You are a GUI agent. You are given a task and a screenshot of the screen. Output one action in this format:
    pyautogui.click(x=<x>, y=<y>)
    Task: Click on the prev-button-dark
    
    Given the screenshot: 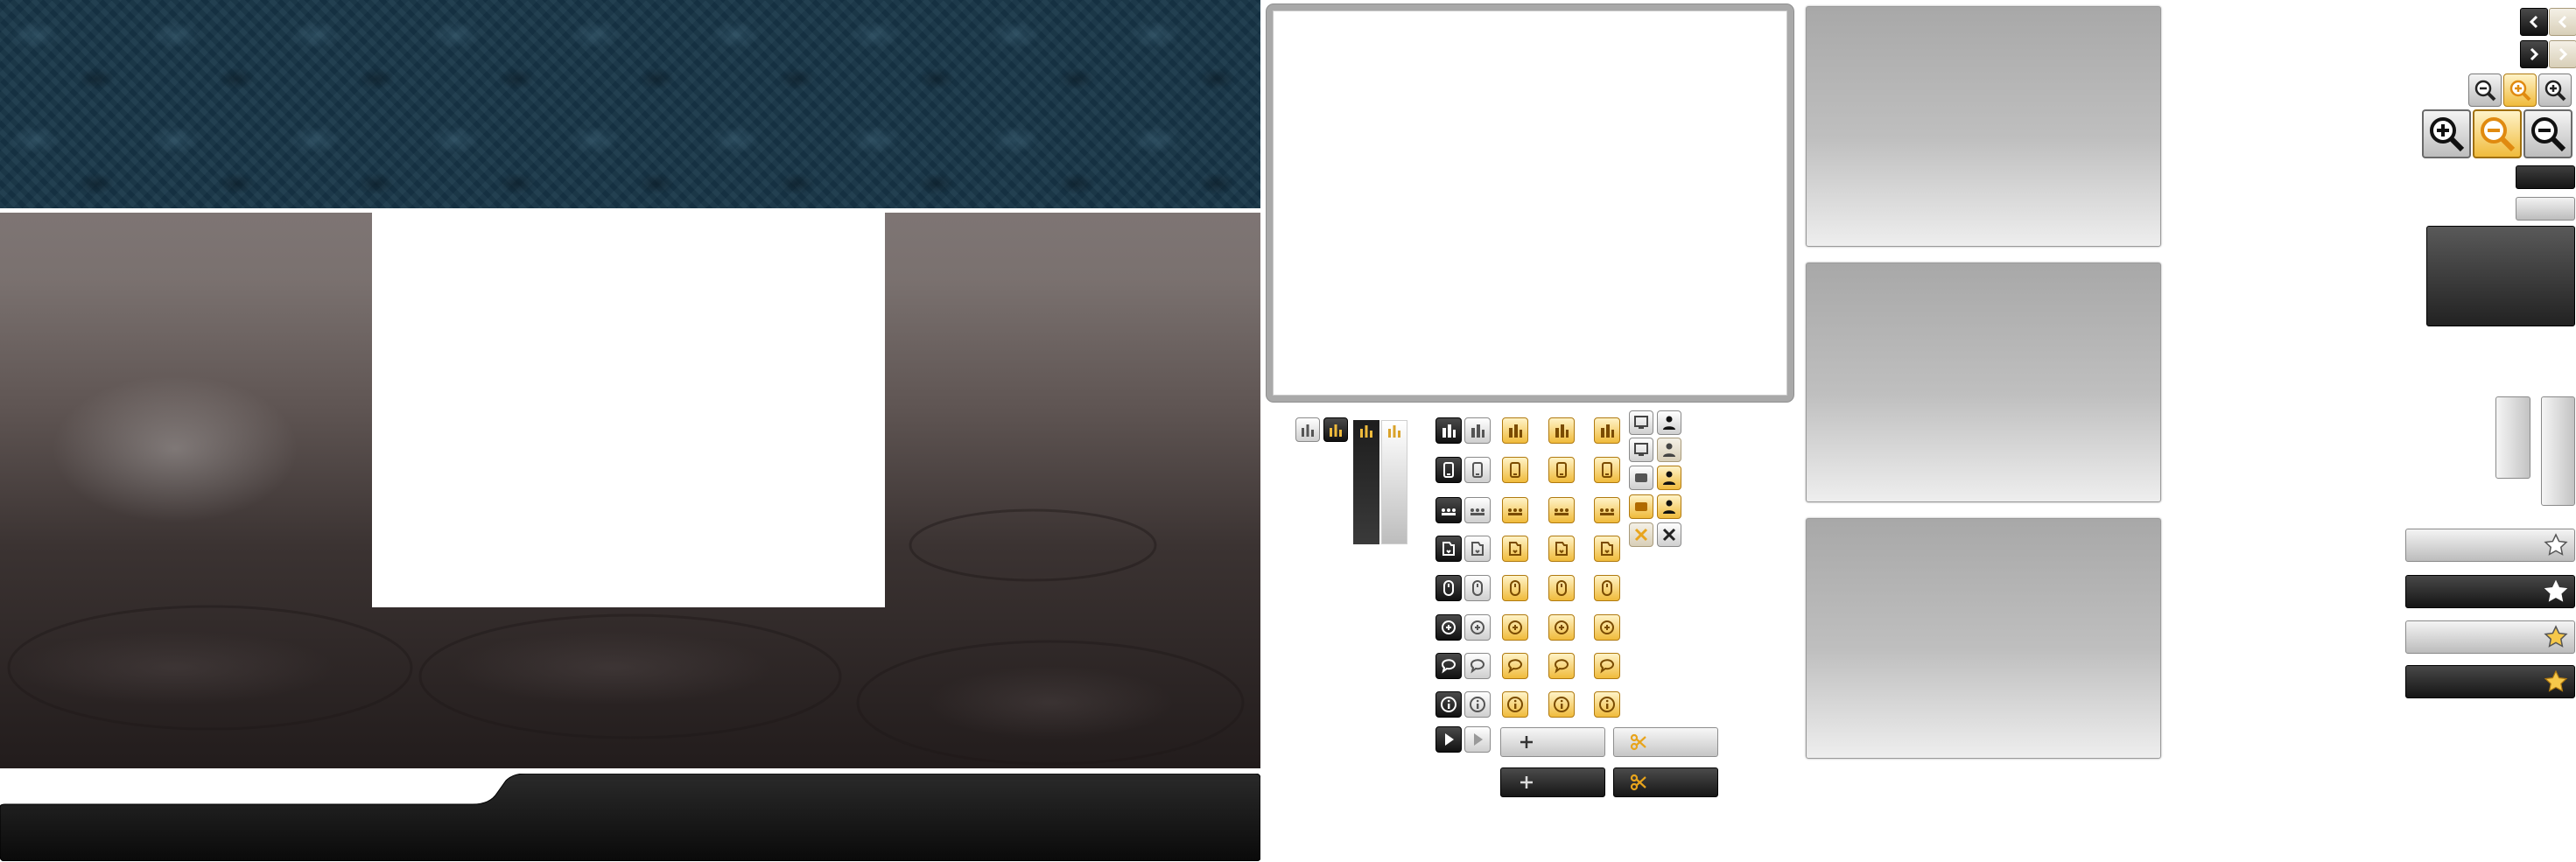 What is the action you would take?
    pyautogui.click(x=2534, y=22)
    